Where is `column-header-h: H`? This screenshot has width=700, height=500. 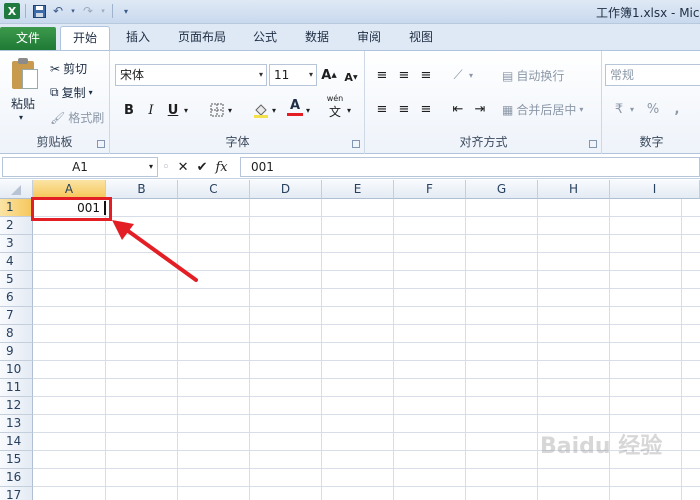
column-header-h: H is located at coordinates (574, 189).